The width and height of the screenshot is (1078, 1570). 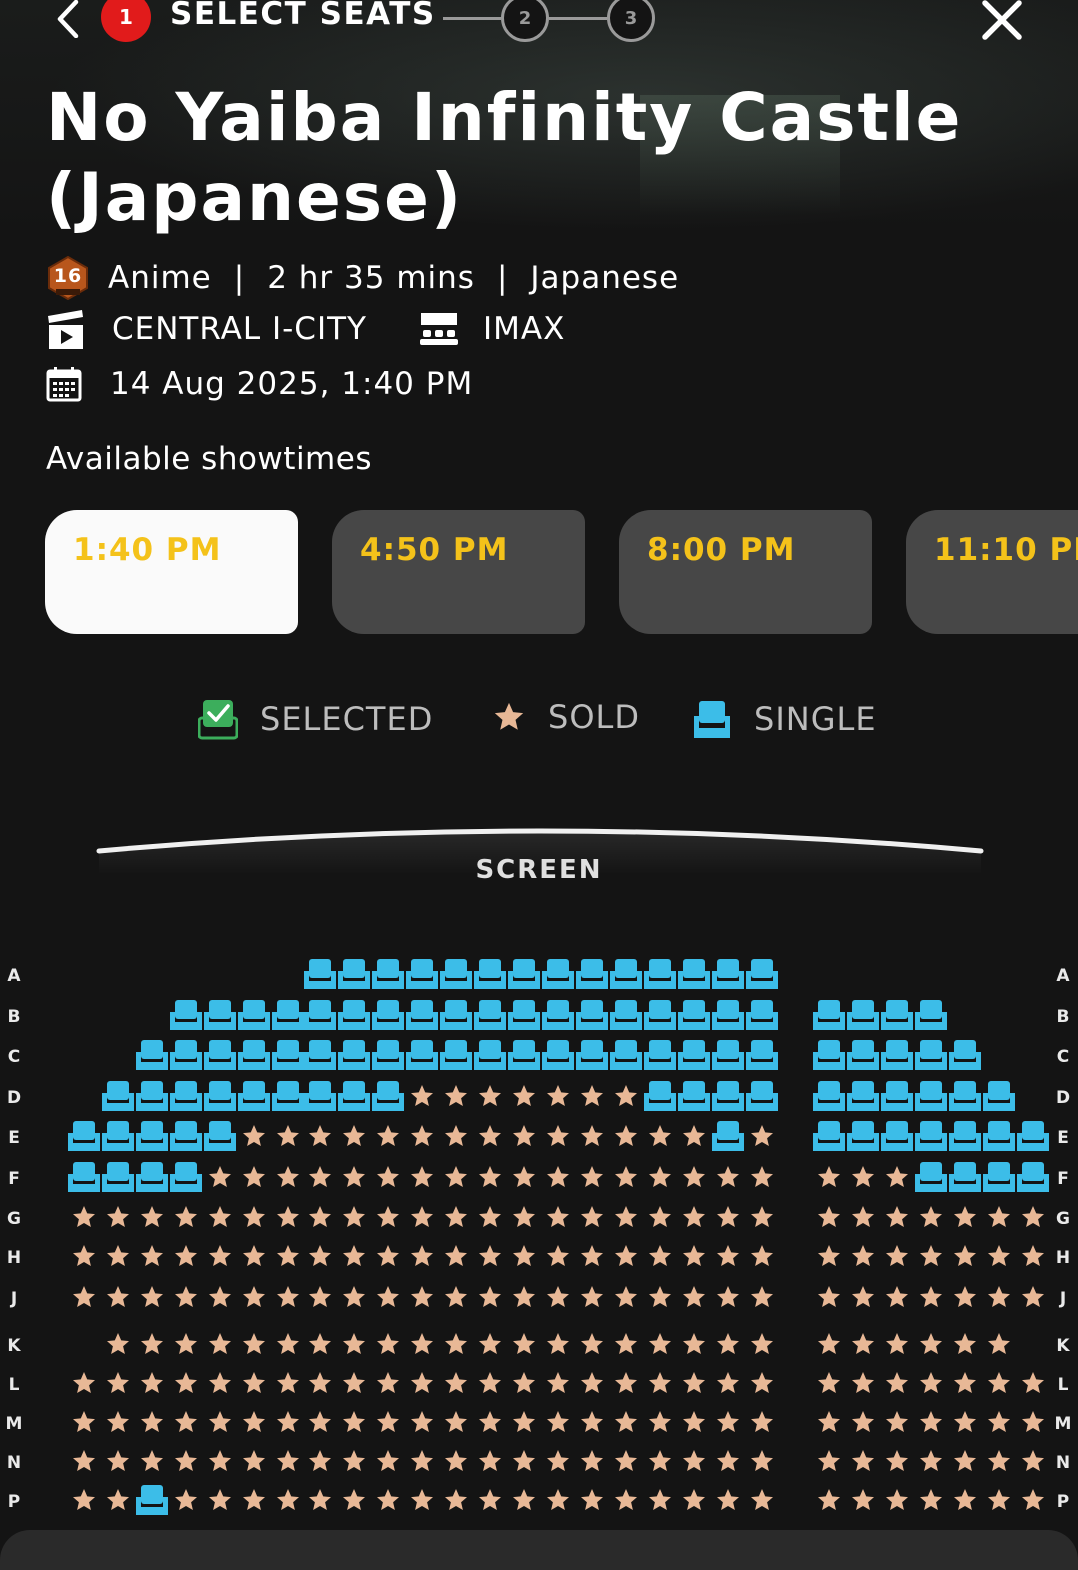 I want to click on back-arrow-icon, so click(x=67, y=19).